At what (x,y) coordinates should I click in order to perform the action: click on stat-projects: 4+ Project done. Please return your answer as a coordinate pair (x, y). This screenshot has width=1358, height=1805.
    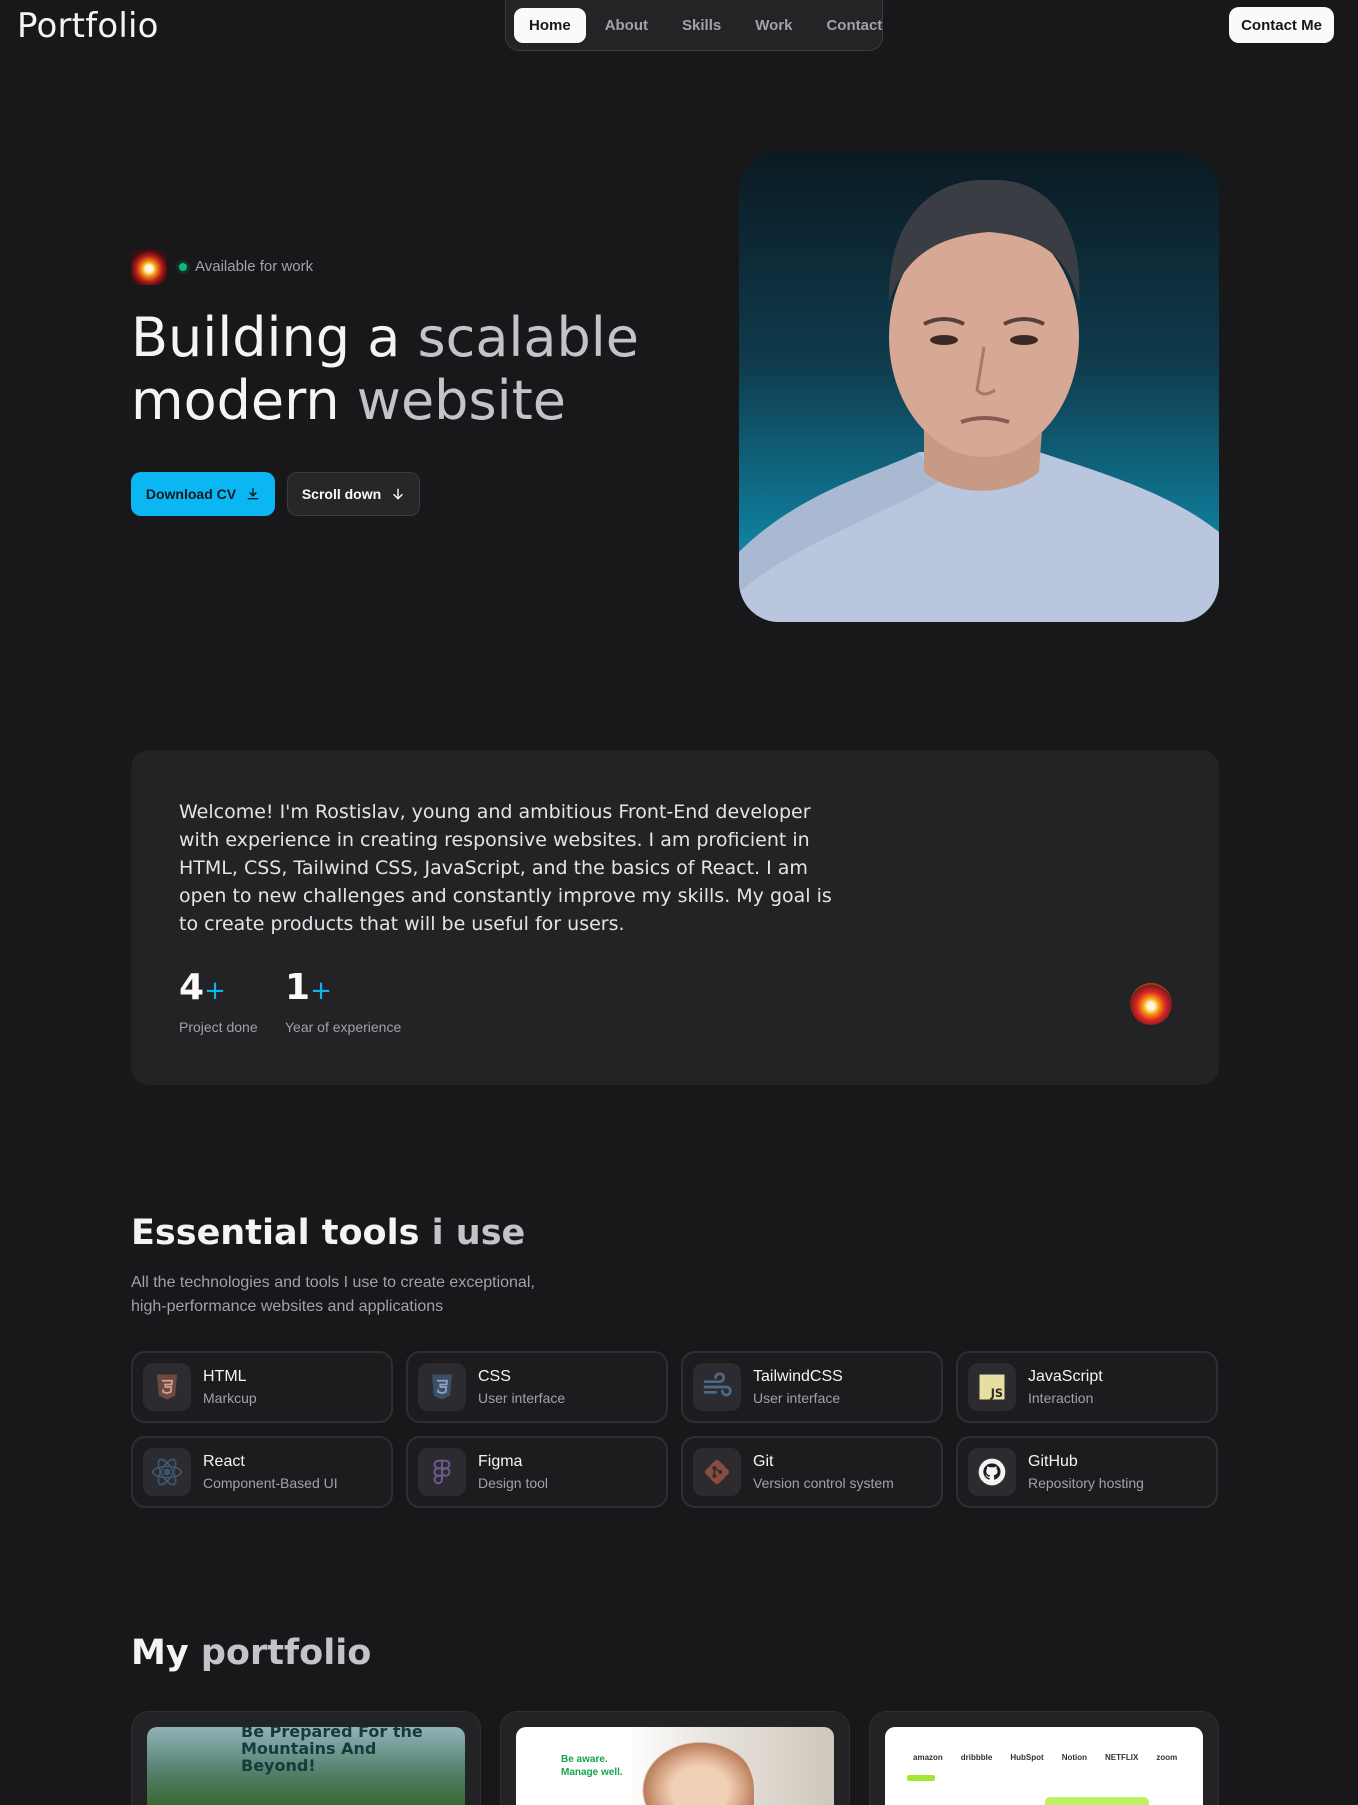
    Looking at the image, I should click on (218, 1001).